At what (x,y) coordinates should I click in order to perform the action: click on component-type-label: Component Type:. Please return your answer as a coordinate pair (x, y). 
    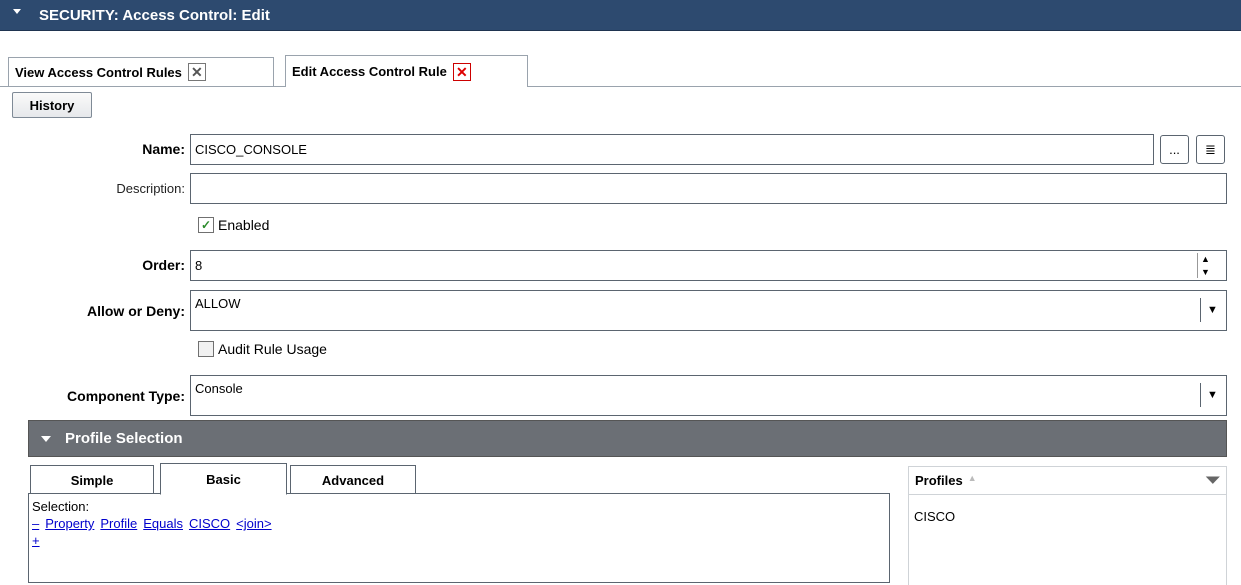
    Looking at the image, I should click on (126, 396).